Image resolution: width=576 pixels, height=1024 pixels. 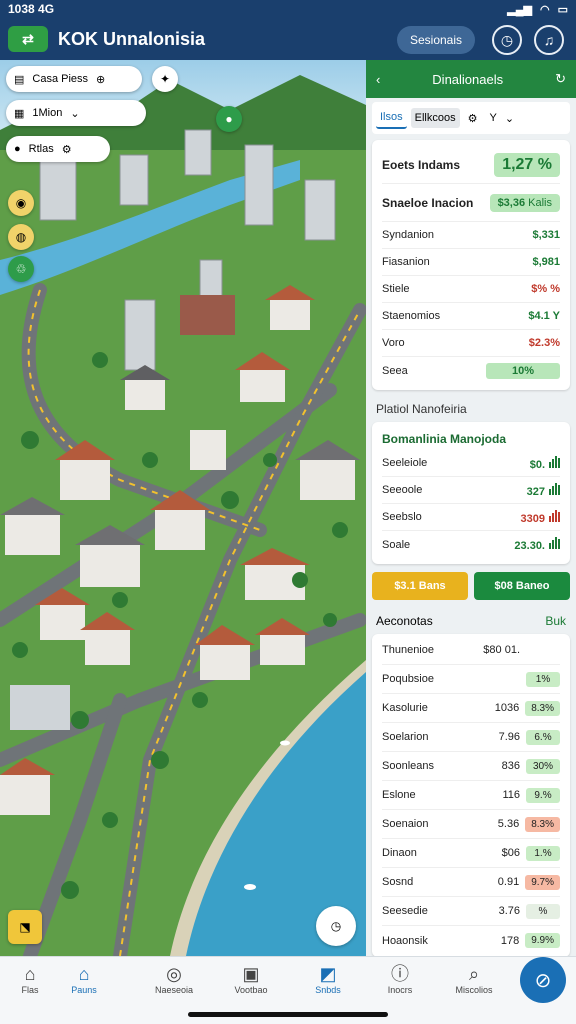 What do you see at coordinates (393, 343) in the screenshot?
I see `summary-row-label: Voro` at bounding box center [393, 343].